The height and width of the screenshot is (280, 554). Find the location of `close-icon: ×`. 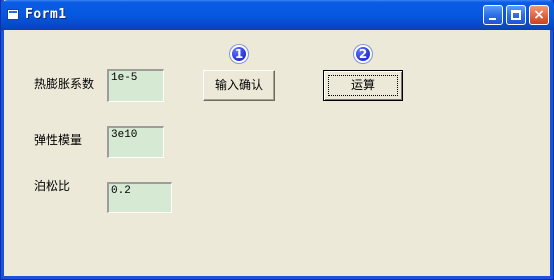

close-icon: × is located at coordinates (539, 15).